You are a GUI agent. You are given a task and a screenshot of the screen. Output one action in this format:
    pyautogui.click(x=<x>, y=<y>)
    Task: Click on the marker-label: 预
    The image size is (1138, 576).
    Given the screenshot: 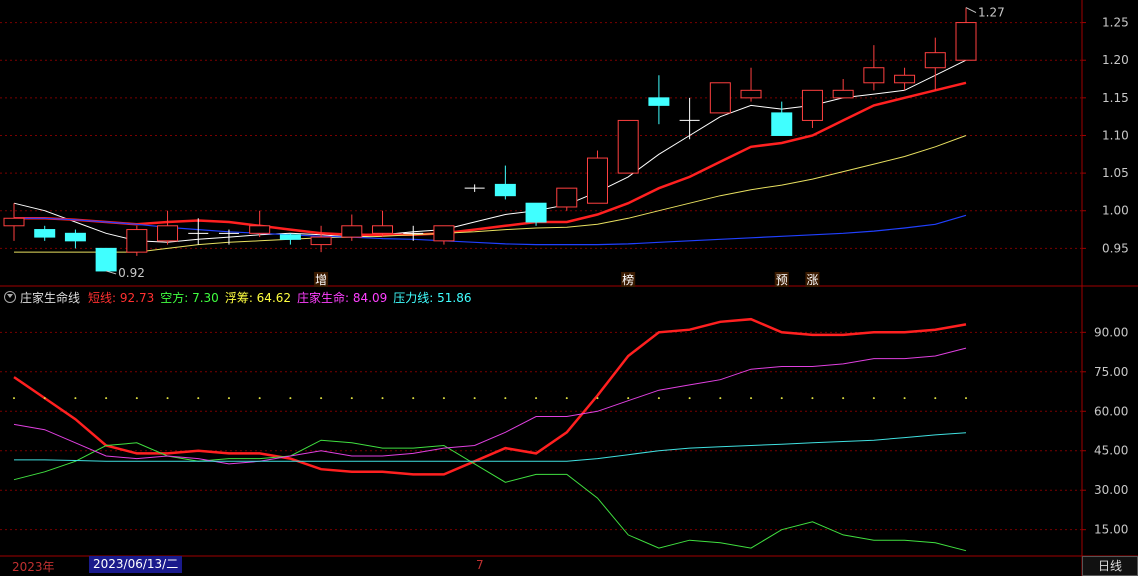 What is the action you would take?
    pyautogui.click(x=782, y=280)
    